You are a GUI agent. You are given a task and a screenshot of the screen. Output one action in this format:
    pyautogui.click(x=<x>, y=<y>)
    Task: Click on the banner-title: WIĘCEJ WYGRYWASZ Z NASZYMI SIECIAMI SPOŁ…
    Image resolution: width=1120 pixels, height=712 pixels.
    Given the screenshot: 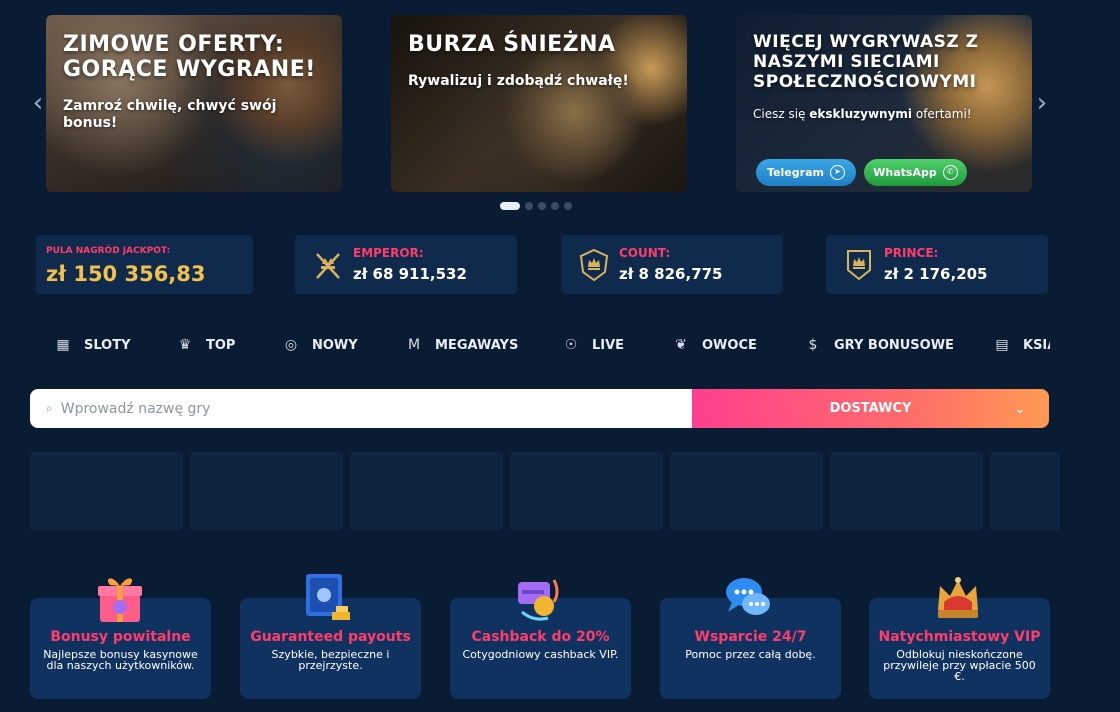 What is the action you would take?
    pyautogui.click(x=866, y=62)
    